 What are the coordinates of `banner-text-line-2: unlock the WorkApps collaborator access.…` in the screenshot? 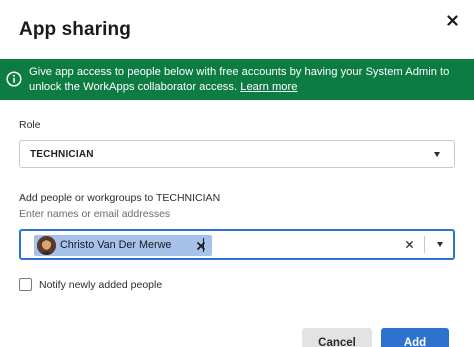 It's located at (249, 87).